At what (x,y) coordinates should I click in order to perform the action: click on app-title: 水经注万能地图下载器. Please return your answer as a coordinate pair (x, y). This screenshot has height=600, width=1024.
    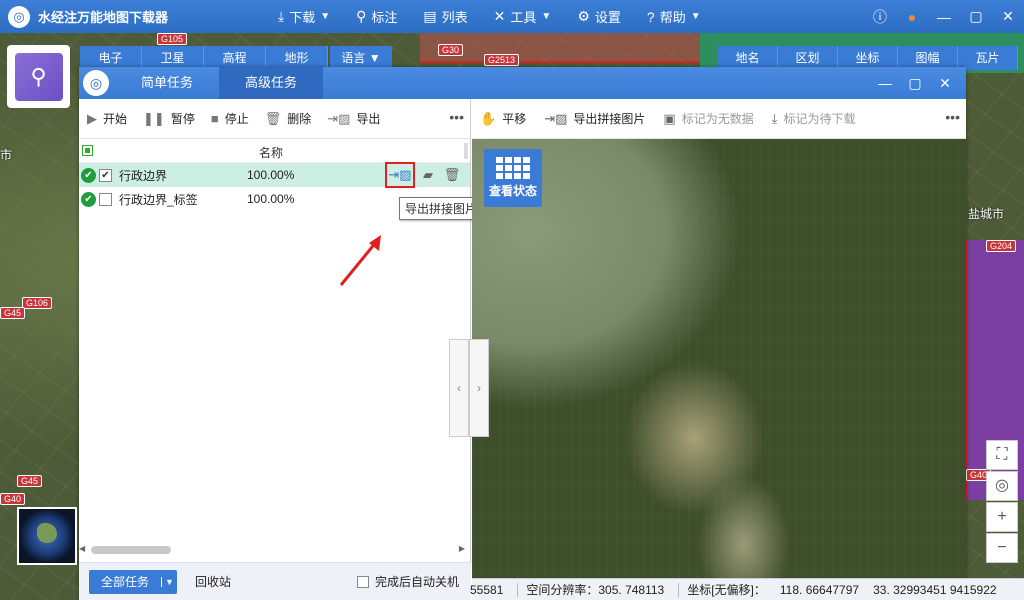
    Looking at the image, I should click on (103, 17).